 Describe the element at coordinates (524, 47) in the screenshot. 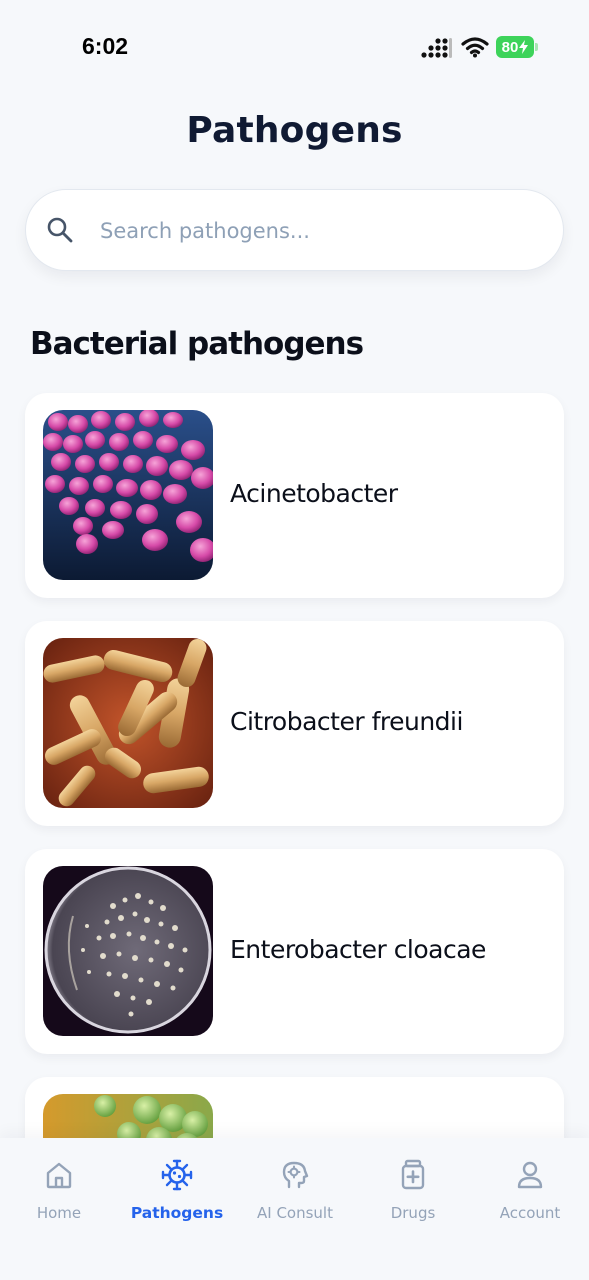

I see `charging-bolt-icon` at that location.